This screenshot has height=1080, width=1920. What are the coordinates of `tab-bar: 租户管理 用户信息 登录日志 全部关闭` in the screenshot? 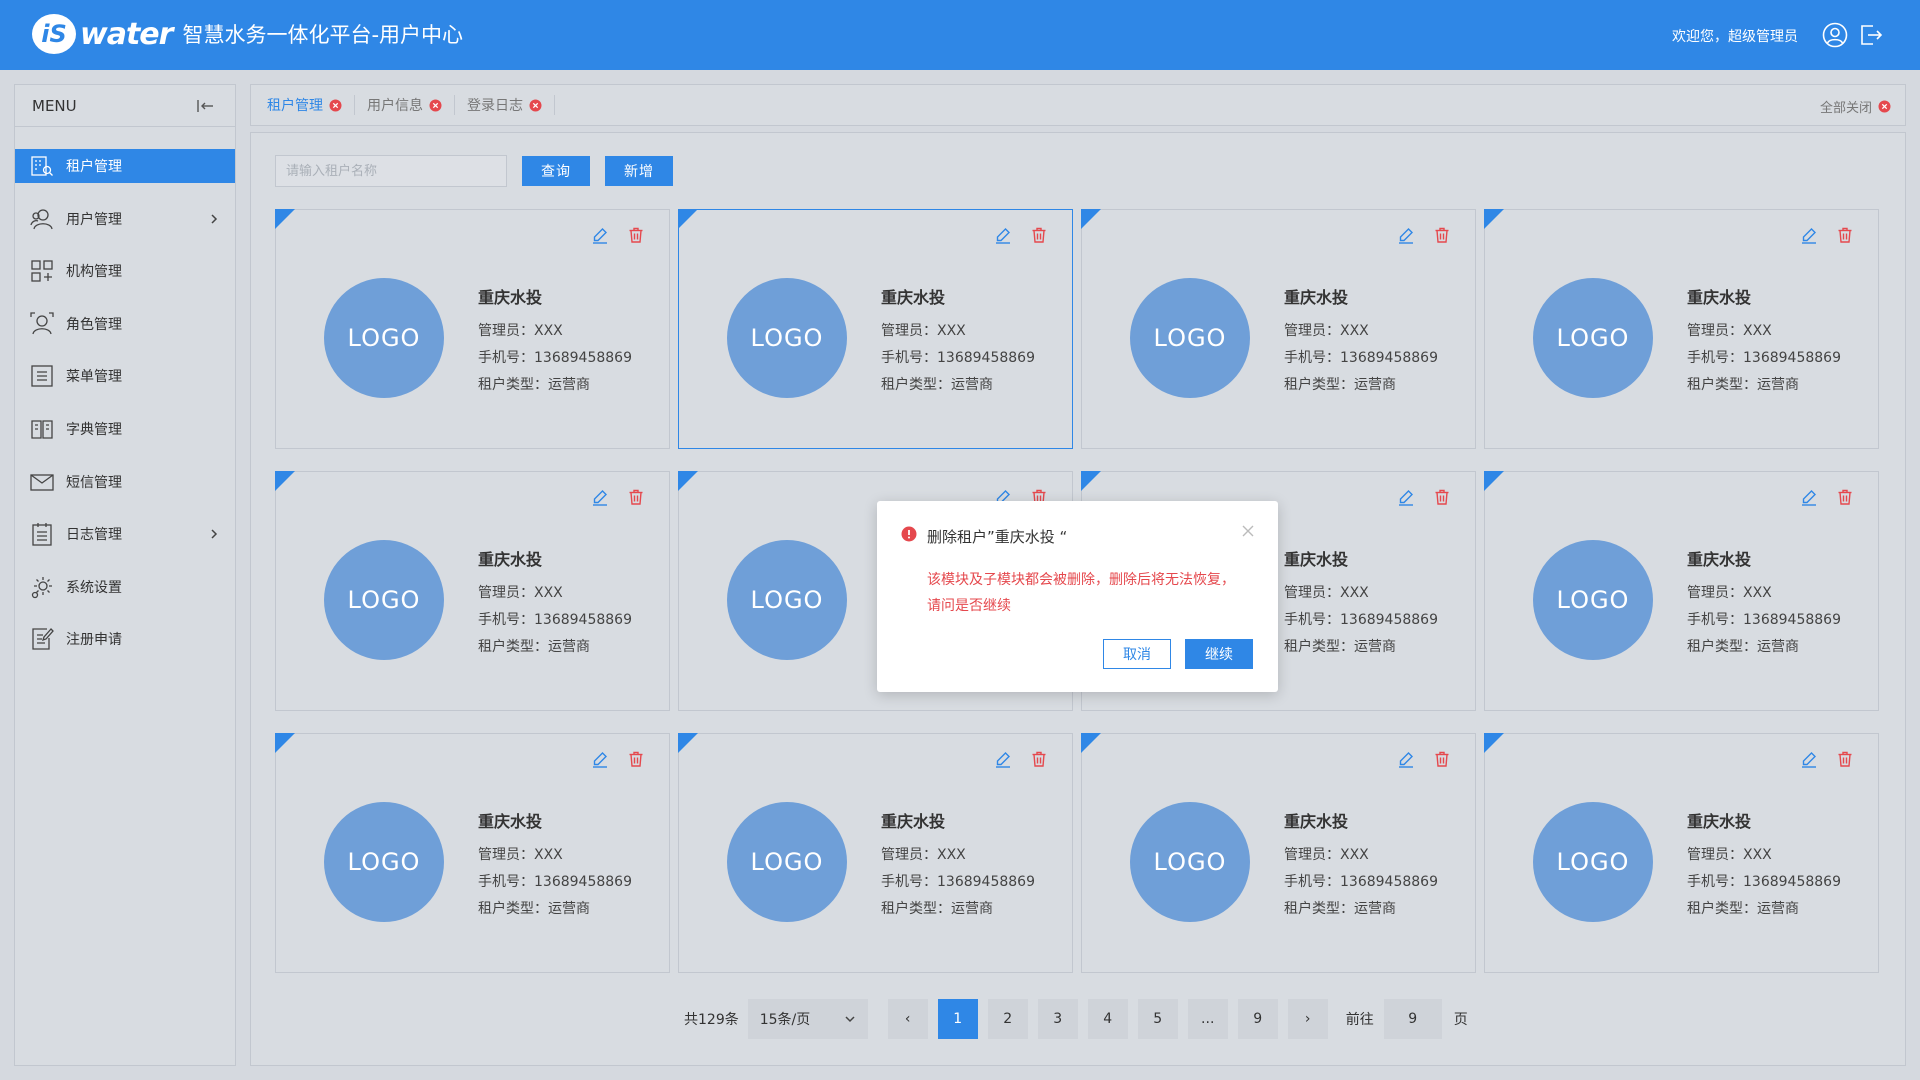 It's located at (1078, 105).